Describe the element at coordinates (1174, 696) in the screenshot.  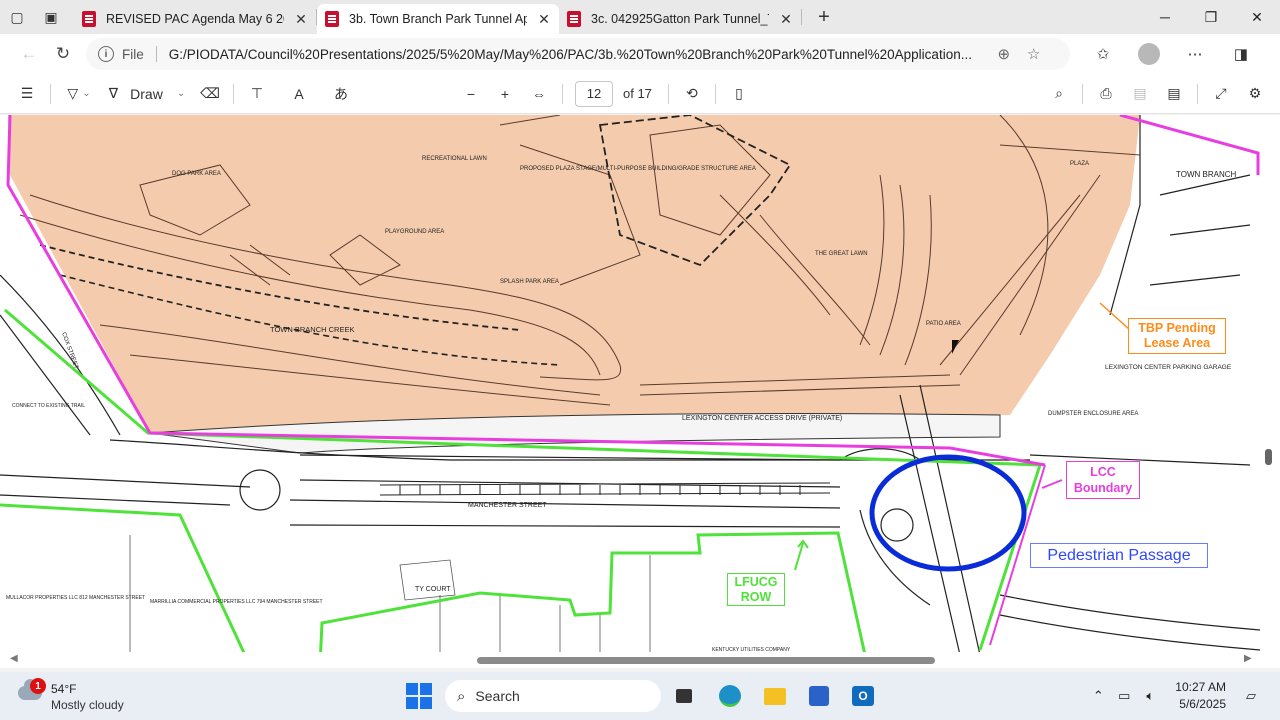
I see `system-tray: ⌃ ▭ 🔈︎ 10:27 AM 5/6/2025 ▱` at that location.